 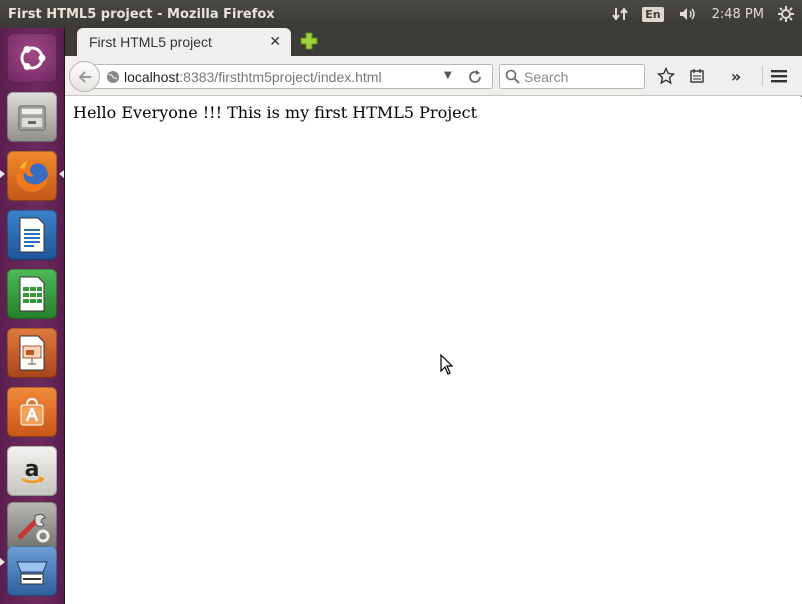 What do you see at coordinates (666, 76) in the screenshot?
I see `bookmark-star-icon` at bounding box center [666, 76].